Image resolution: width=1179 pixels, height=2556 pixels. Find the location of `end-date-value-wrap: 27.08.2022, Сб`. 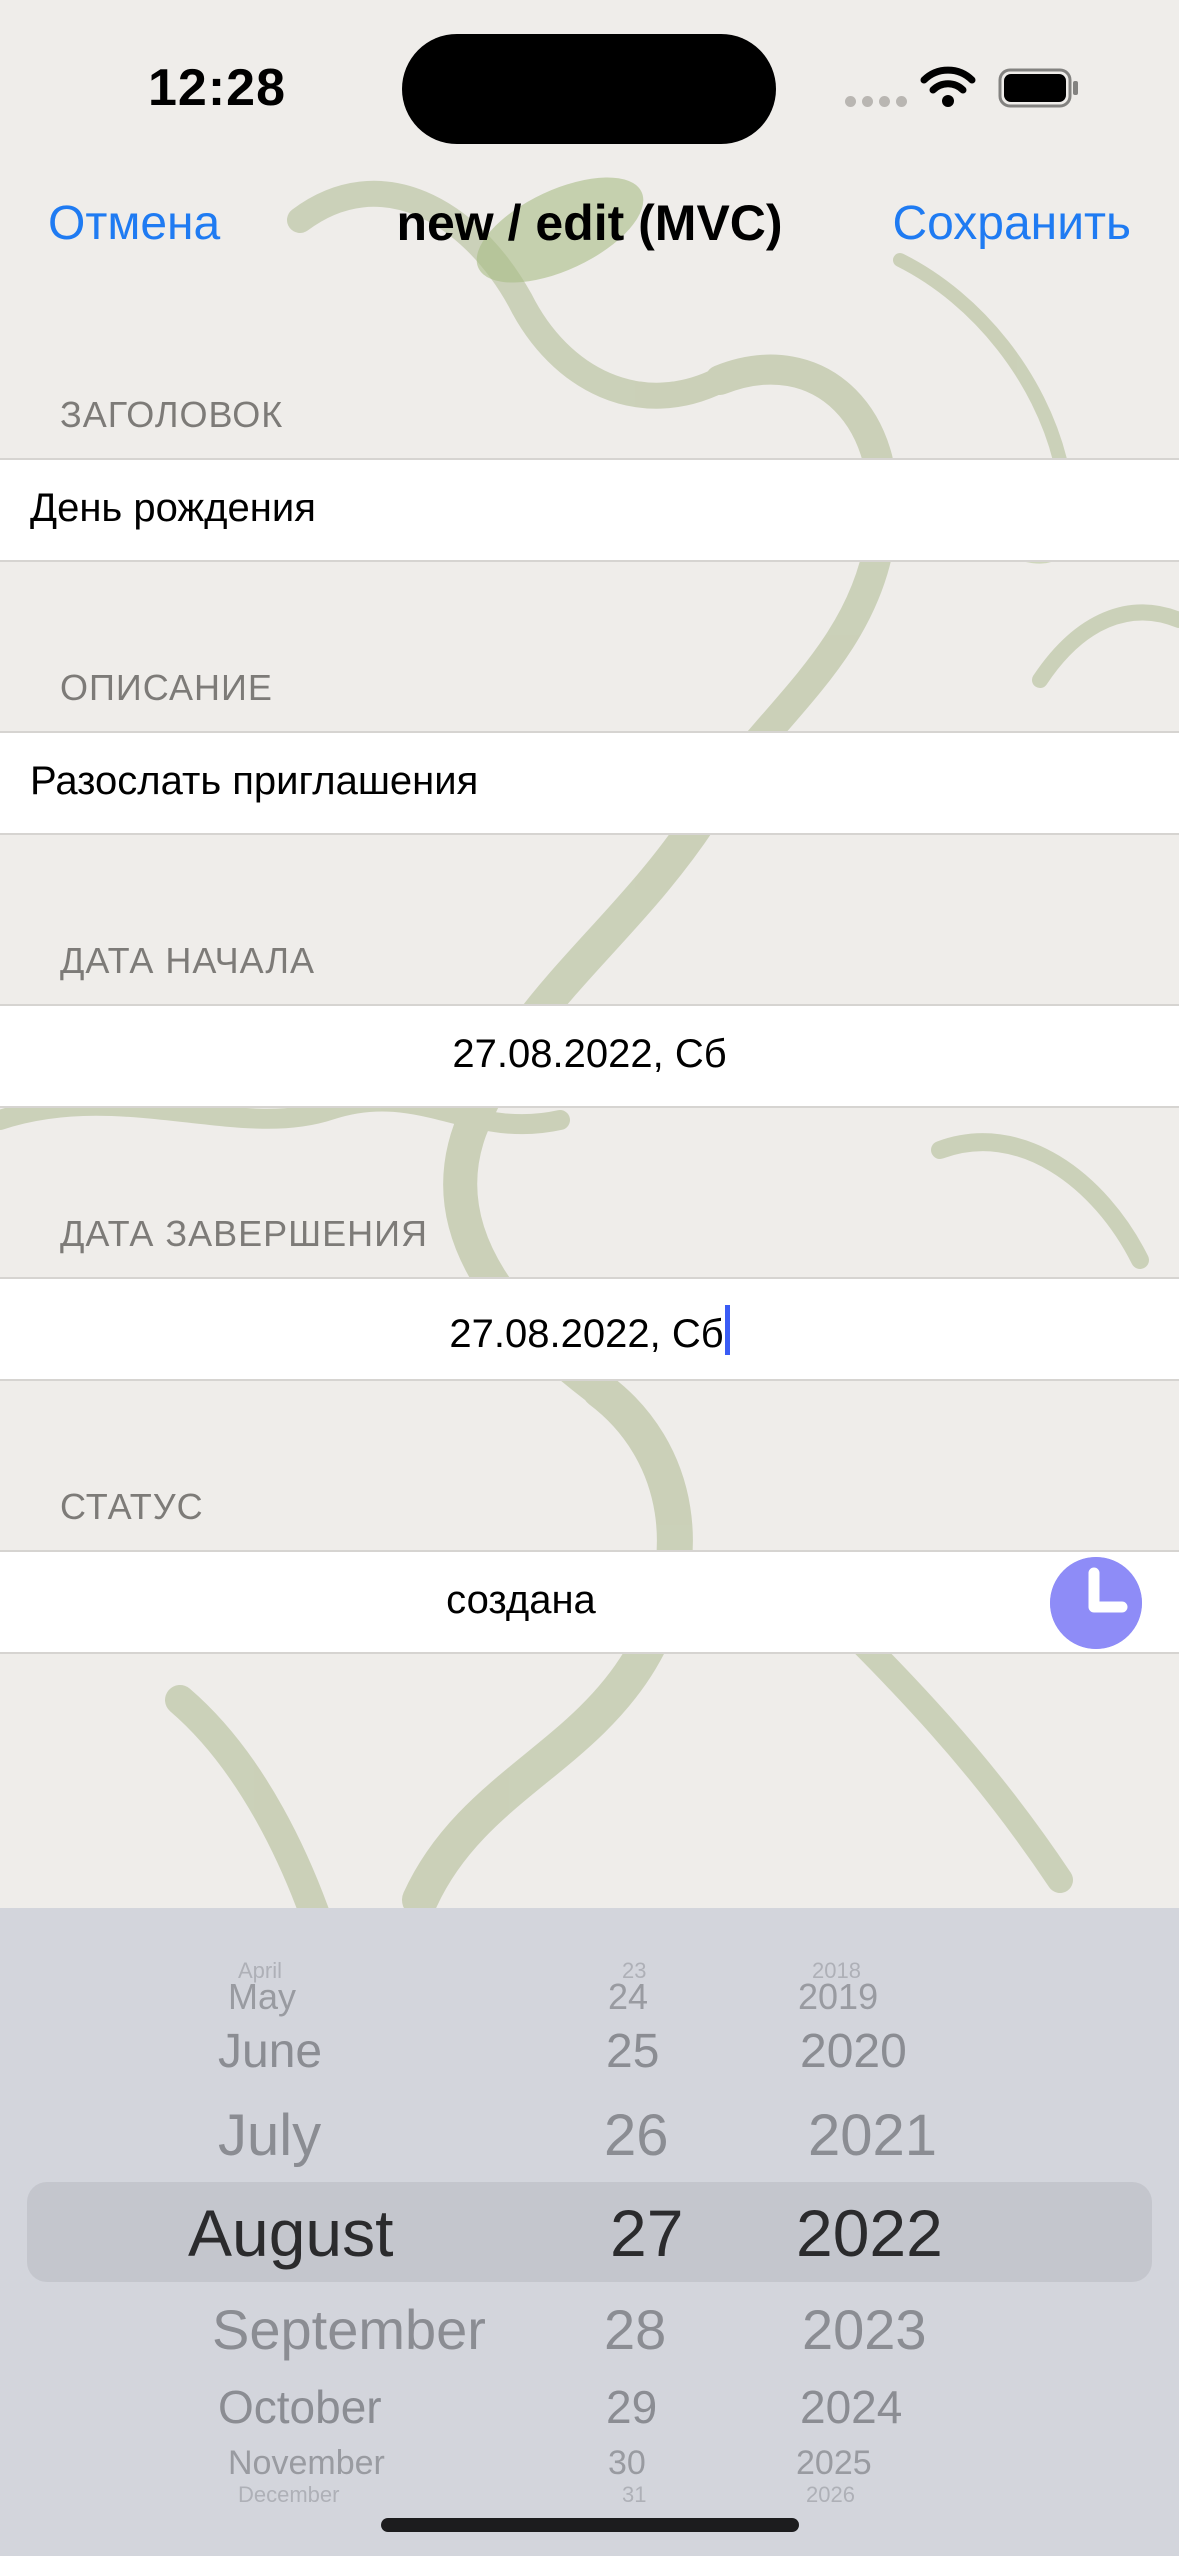

end-date-value-wrap: 27.08.2022, Сб is located at coordinates (589, 1331).